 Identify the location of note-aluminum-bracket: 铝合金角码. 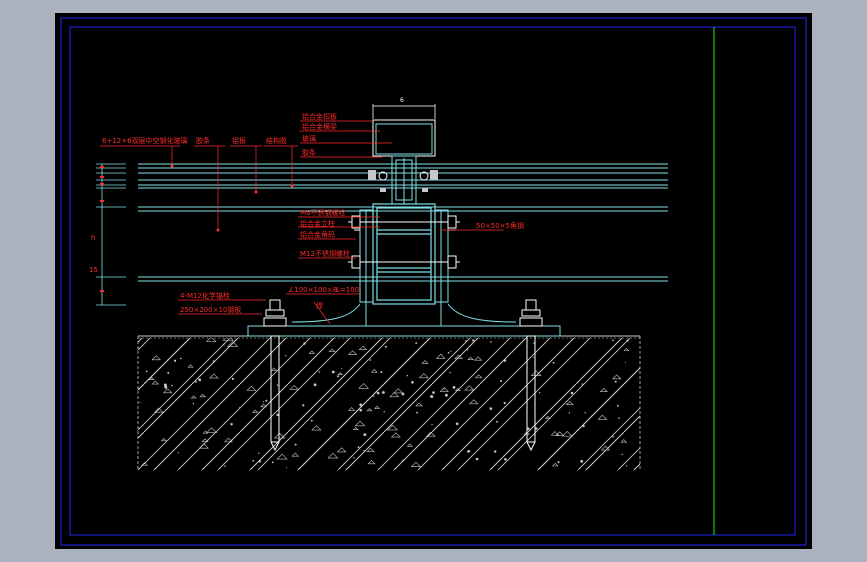
(317, 234).